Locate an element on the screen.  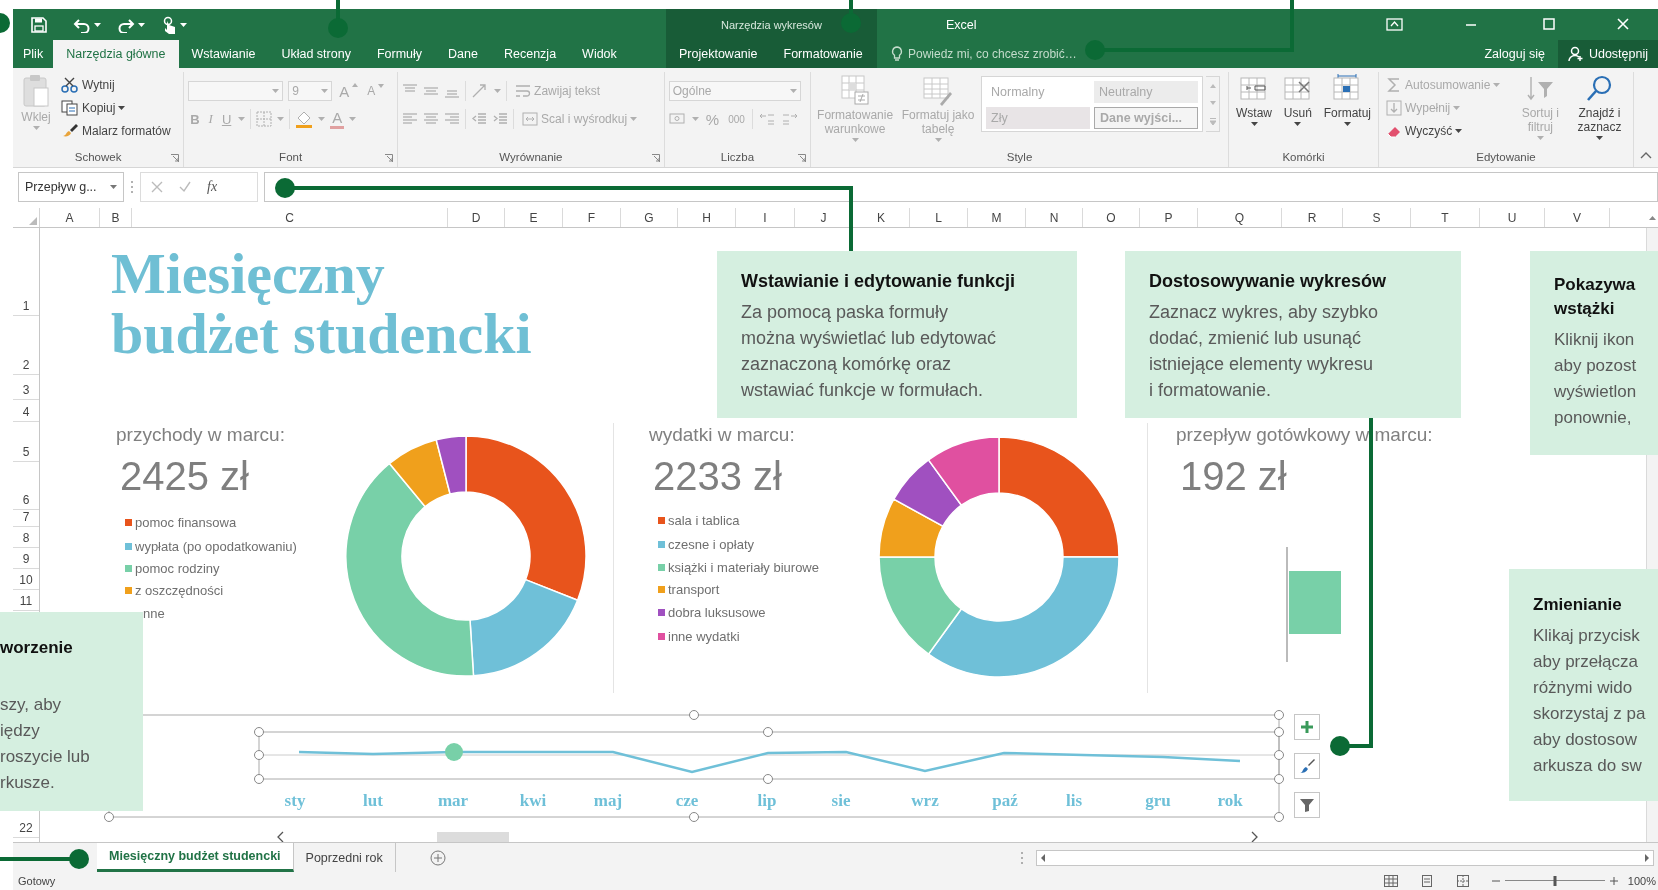
find-select-button: Znajdź i zaznacz is located at coordinates (1599, 109).